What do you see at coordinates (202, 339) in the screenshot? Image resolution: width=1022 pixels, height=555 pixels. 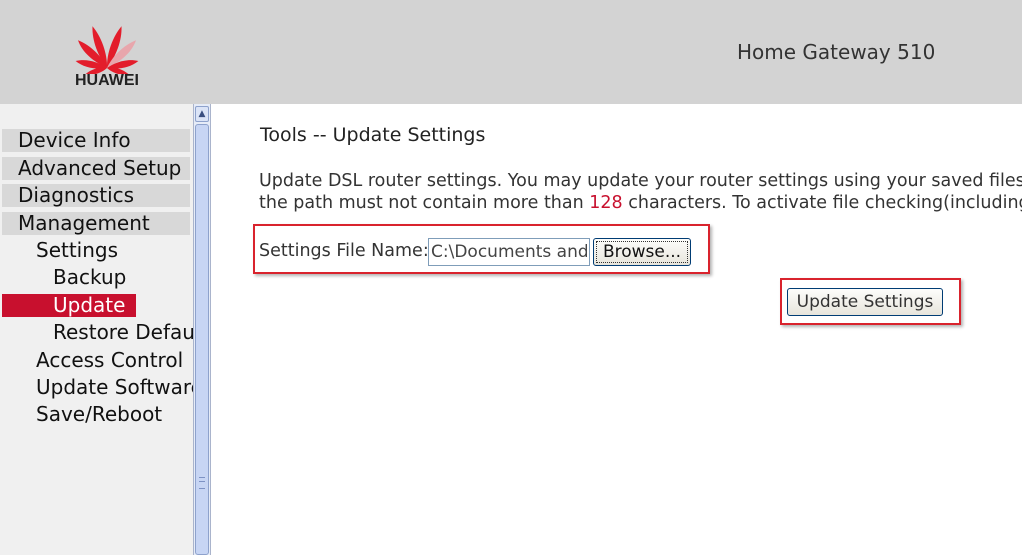 I see `scroll-thumb` at bounding box center [202, 339].